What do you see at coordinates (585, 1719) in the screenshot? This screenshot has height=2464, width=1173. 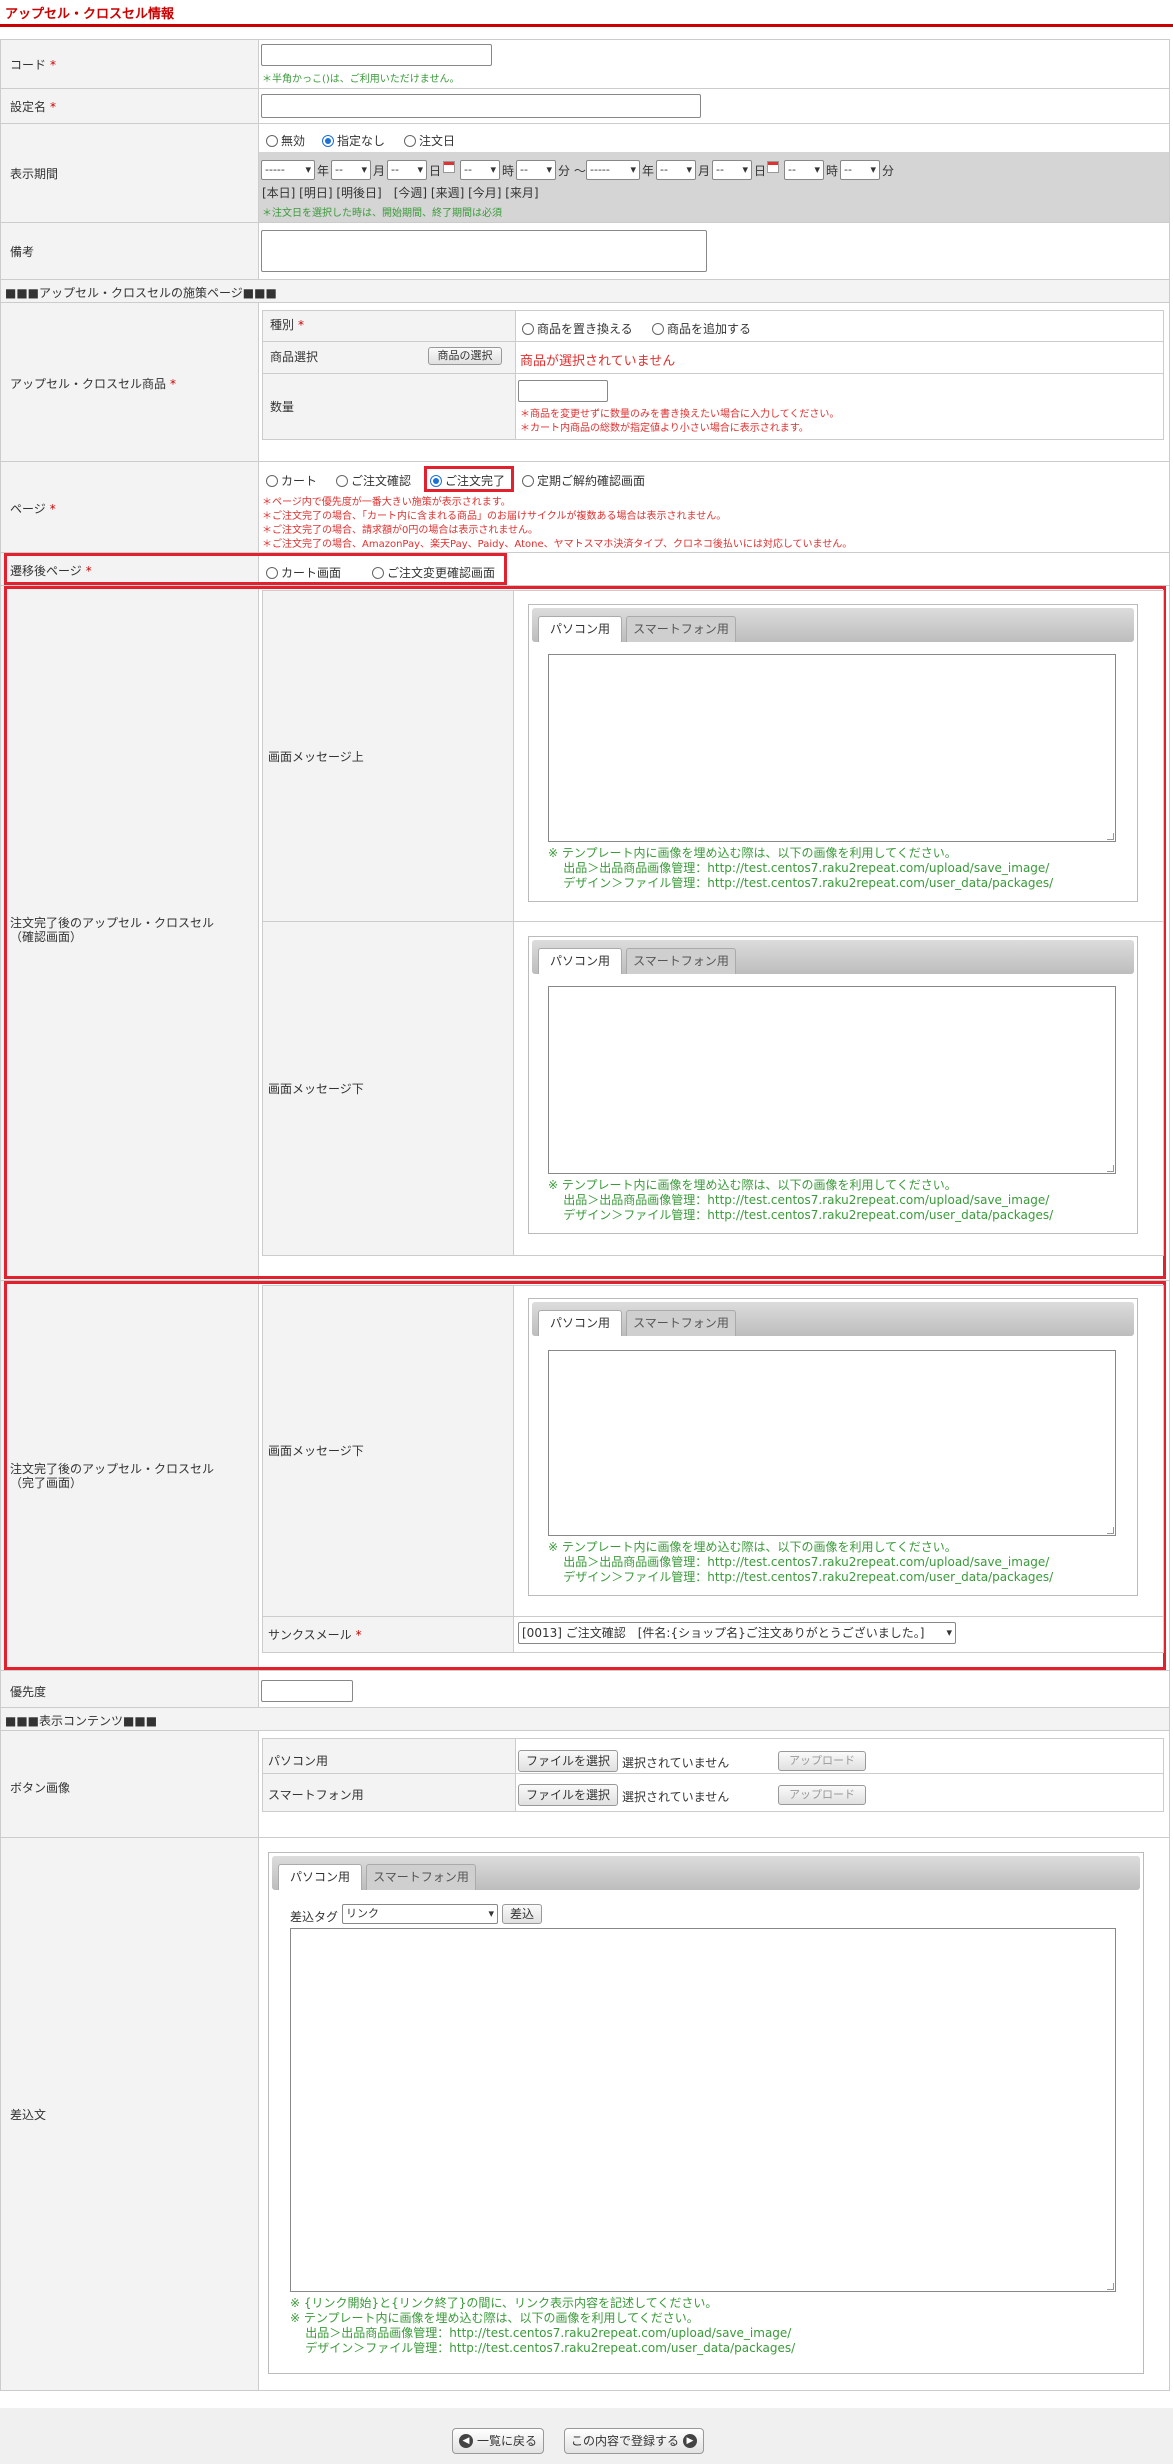 I see `section2-bg` at bounding box center [585, 1719].